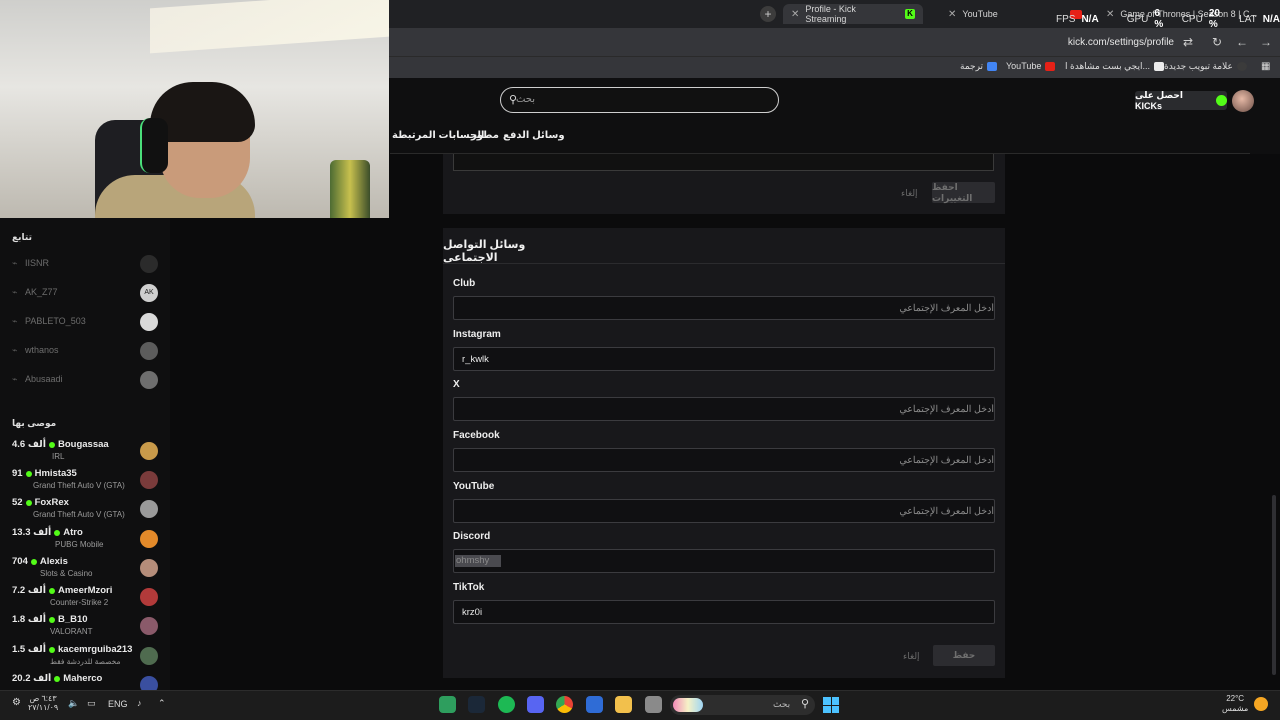  What do you see at coordinates (16, 702) in the screenshot?
I see `settings-tray-icon: ⚙` at bounding box center [16, 702].